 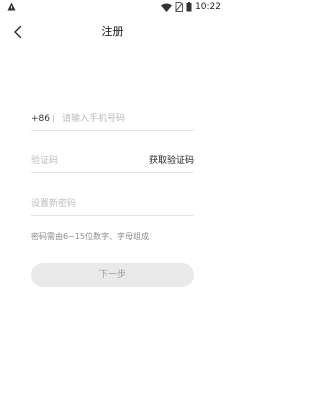 I want to click on country-code: +86, so click(x=40, y=119).